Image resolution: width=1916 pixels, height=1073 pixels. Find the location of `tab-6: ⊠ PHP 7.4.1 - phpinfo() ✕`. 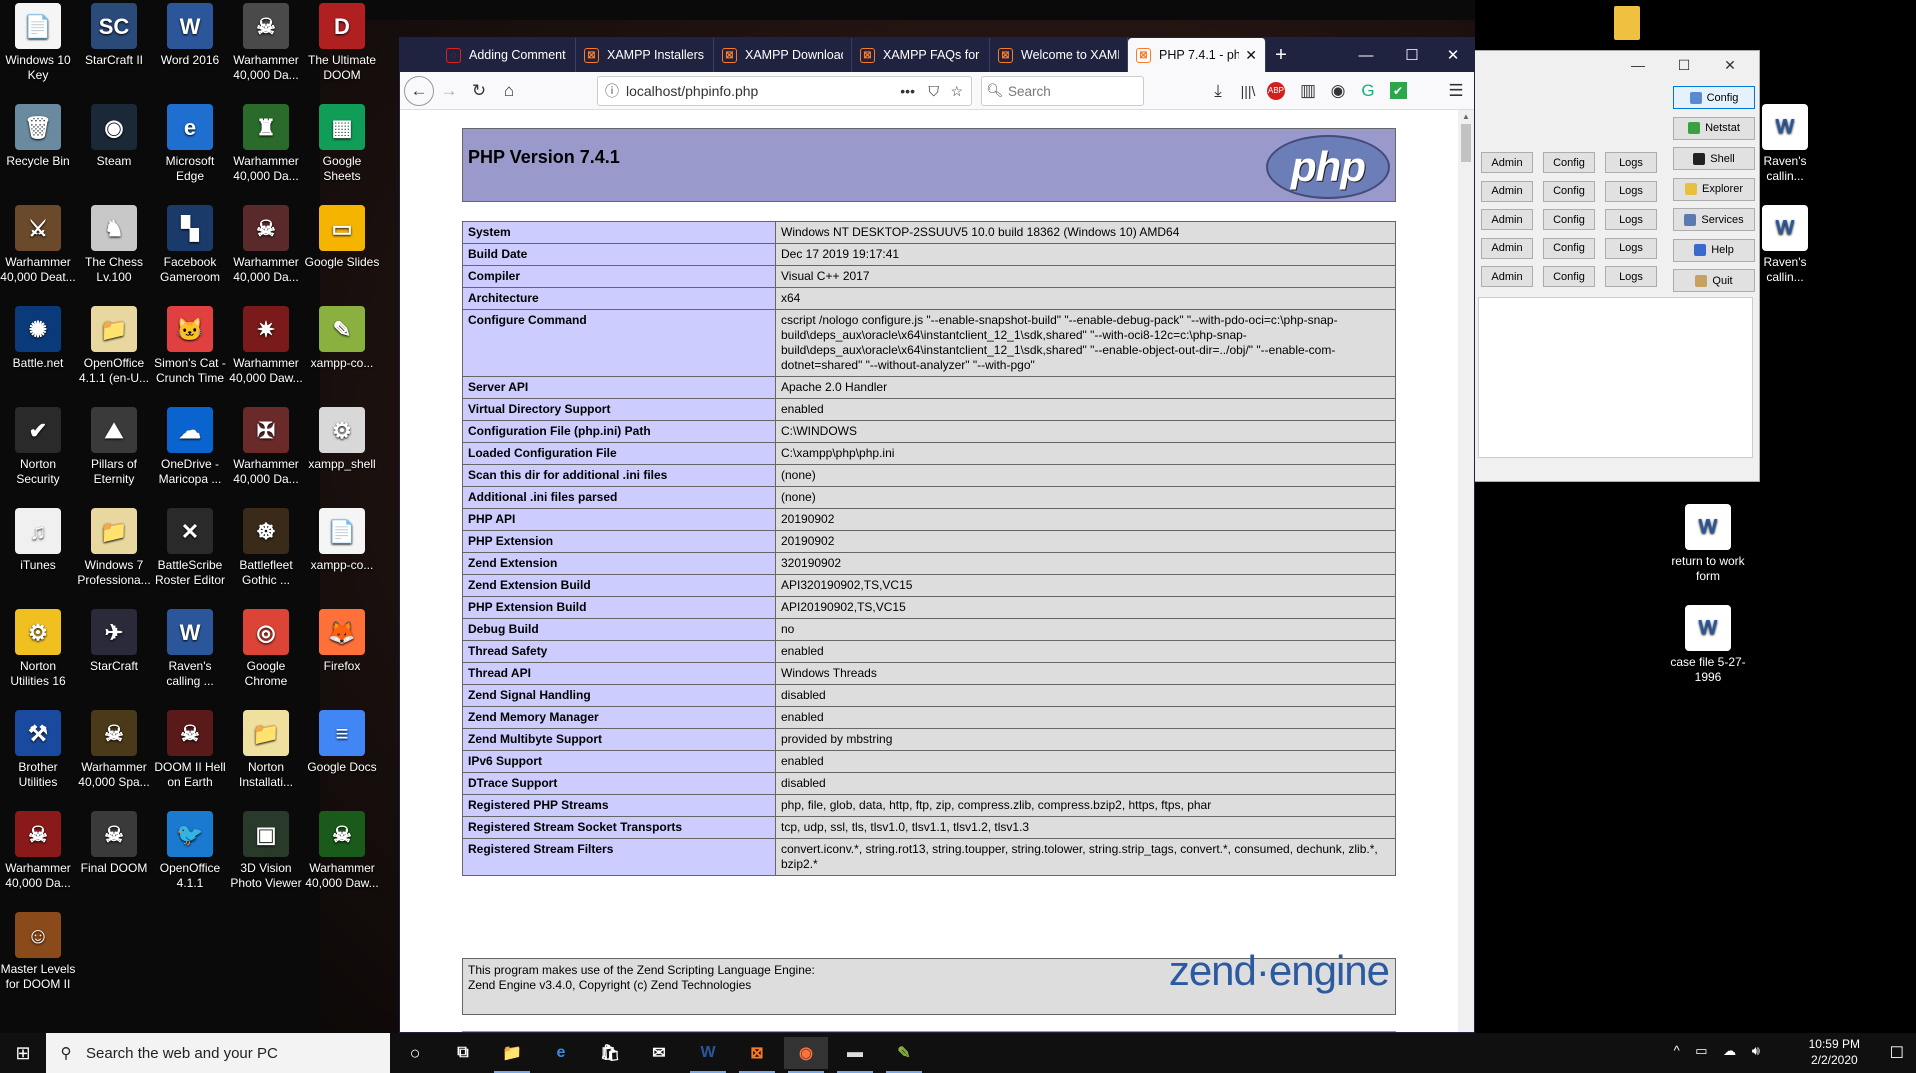

tab-6: ⊠ PHP 7.4.1 - phpinfo() ✕ is located at coordinates (1197, 55).